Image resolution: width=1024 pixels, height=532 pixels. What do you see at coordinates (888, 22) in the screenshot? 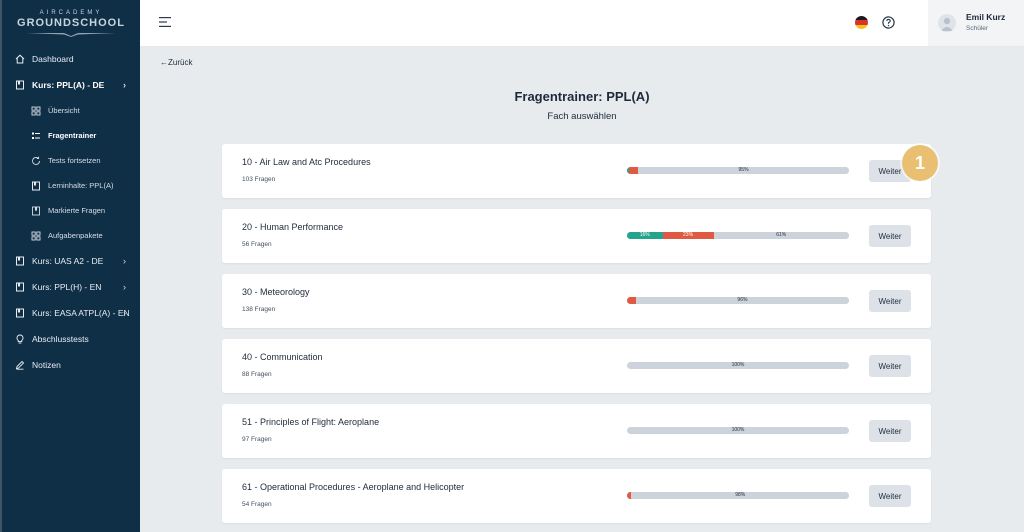
I see `help-icon` at bounding box center [888, 22].